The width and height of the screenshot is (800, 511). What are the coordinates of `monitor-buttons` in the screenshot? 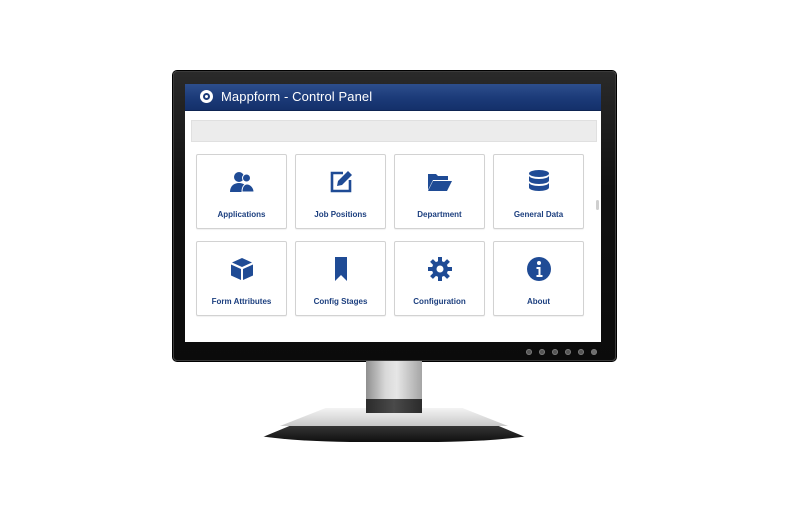 It's located at (566, 353).